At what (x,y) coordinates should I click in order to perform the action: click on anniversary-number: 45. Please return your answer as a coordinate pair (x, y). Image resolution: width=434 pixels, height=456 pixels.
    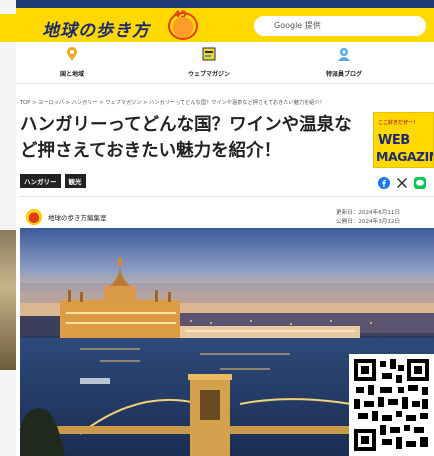
    Looking at the image, I should click on (180, 15).